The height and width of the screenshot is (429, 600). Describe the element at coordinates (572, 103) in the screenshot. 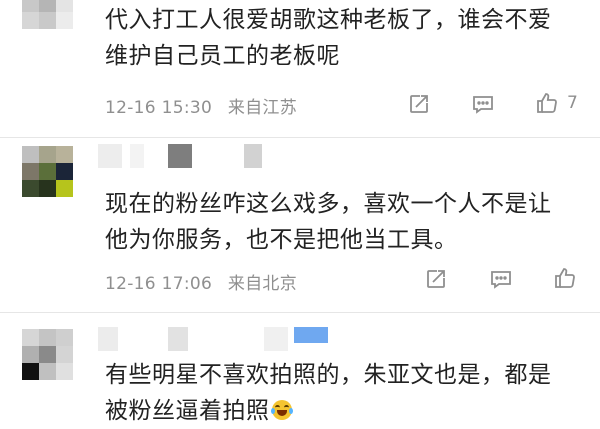

I see `like-count: 7` at that location.